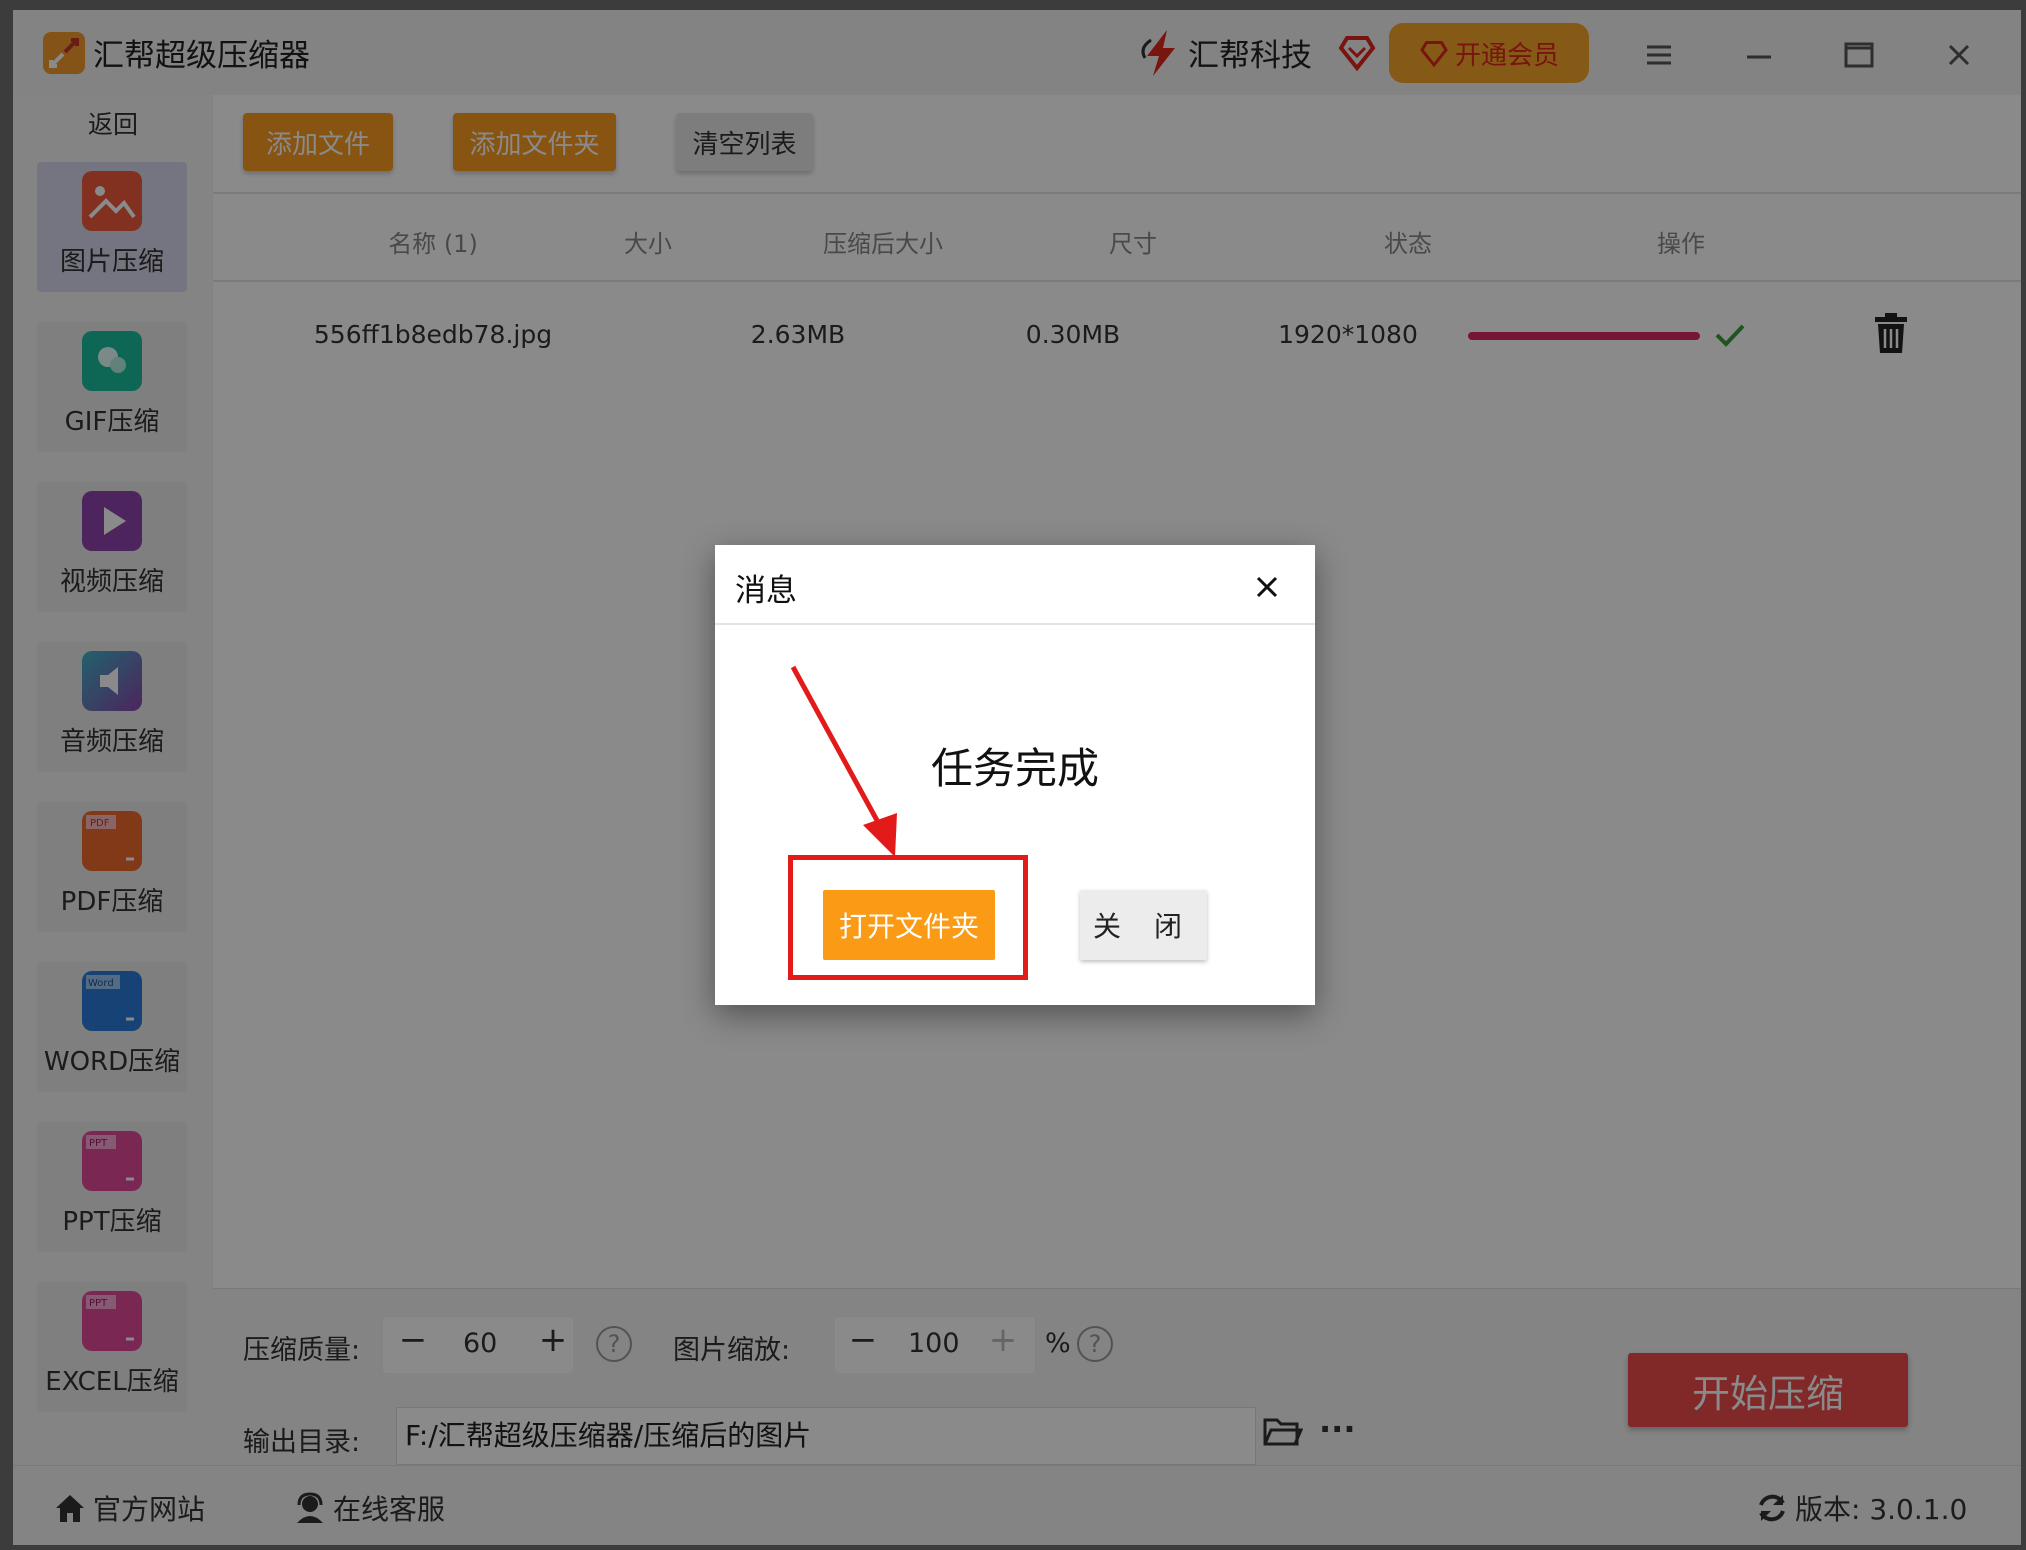 Image resolution: width=2026 pixels, height=1550 pixels. What do you see at coordinates (1015, 775) in the screenshot?
I see `message-dialog: 消息 任务完成 打开文件夹 关 闭` at bounding box center [1015, 775].